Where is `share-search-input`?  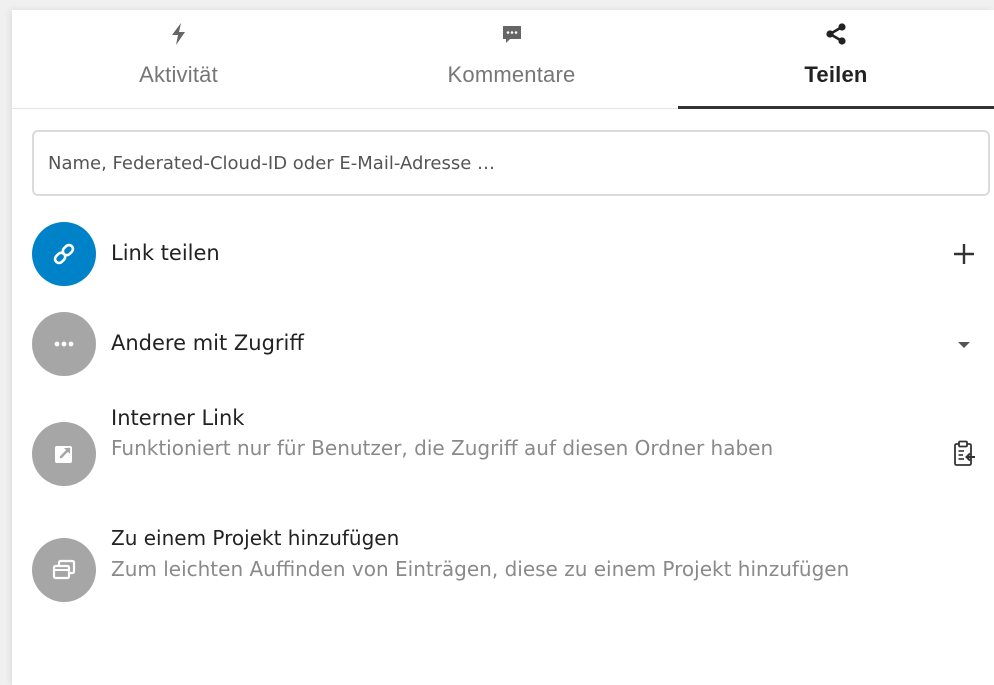 share-search-input is located at coordinates (511, 163).